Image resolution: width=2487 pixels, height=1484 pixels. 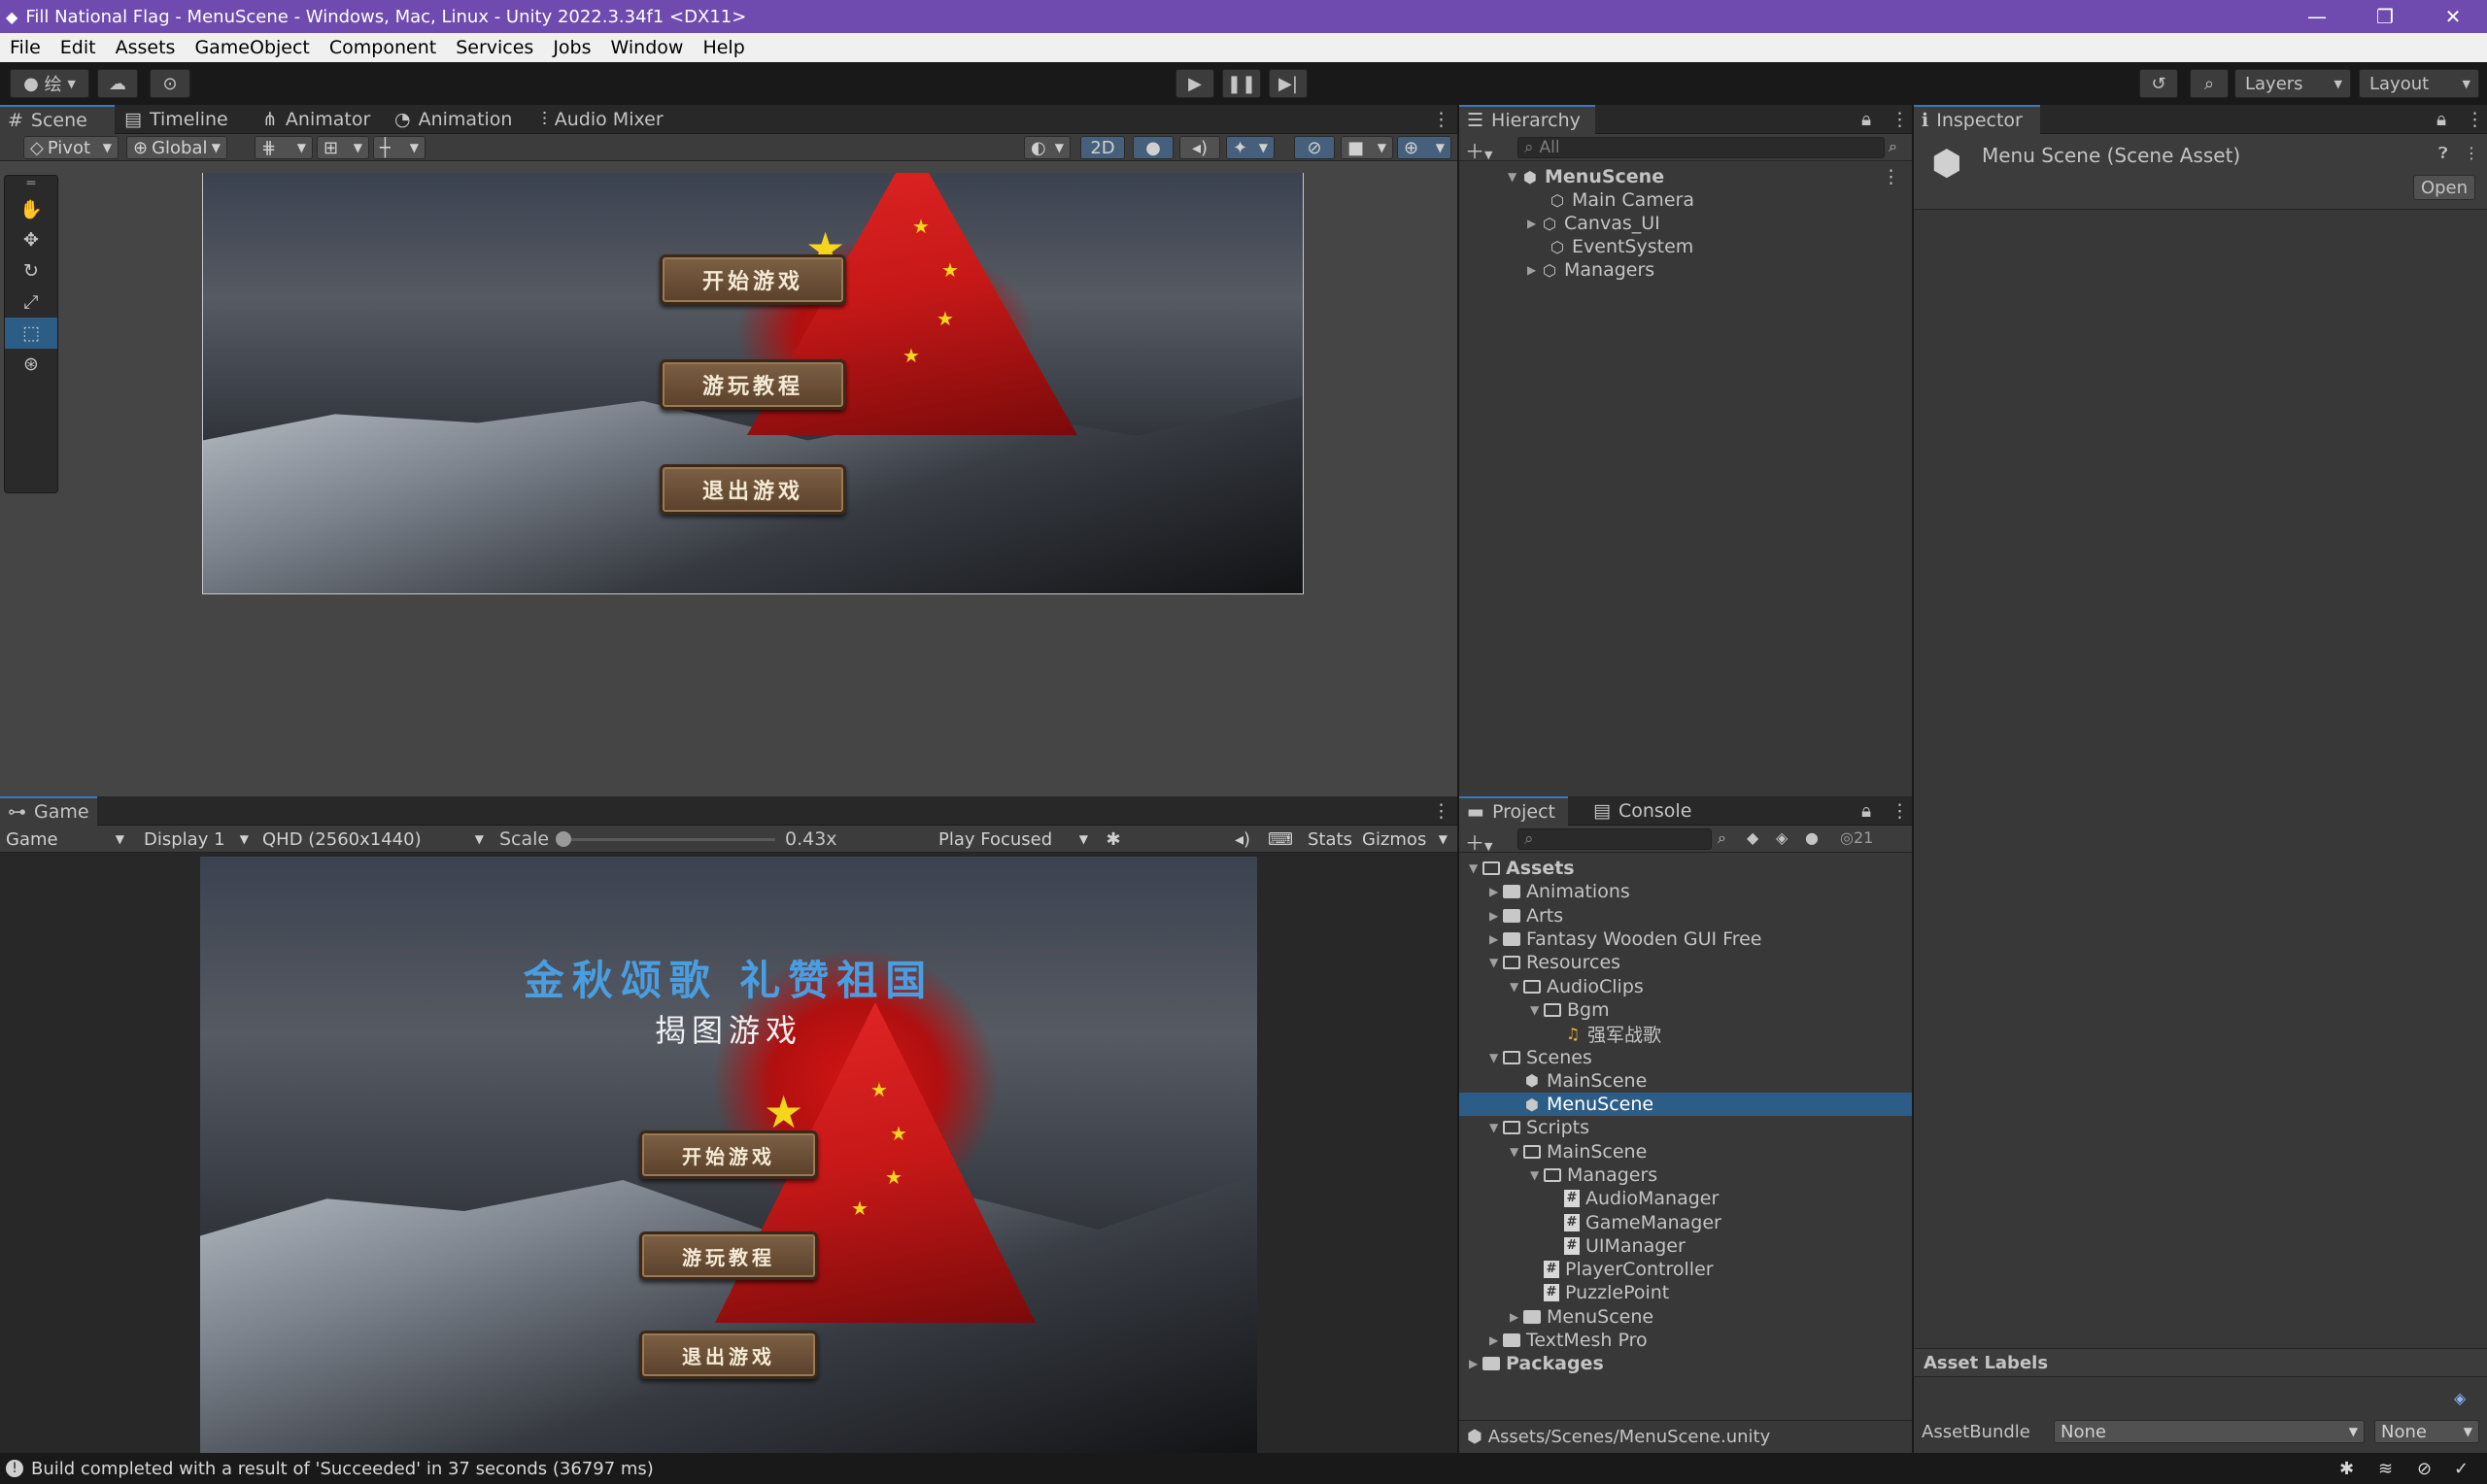 I want to click on auto-generate-lighting-icon: ⊘, so click(x=2424, y=1469).